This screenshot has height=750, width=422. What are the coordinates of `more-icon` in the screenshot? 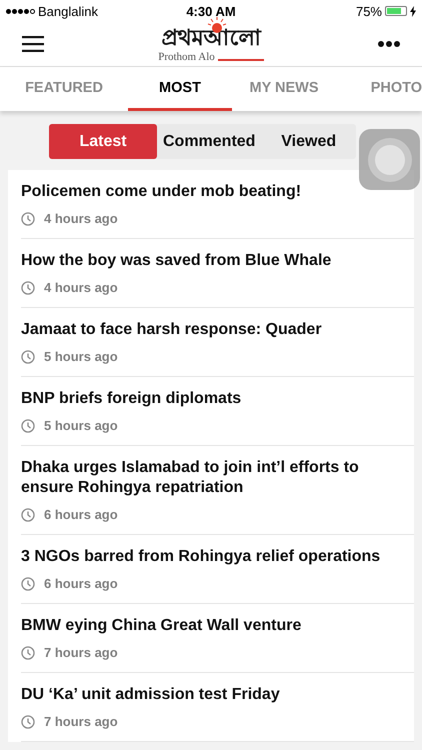 It's located at (389, 44).